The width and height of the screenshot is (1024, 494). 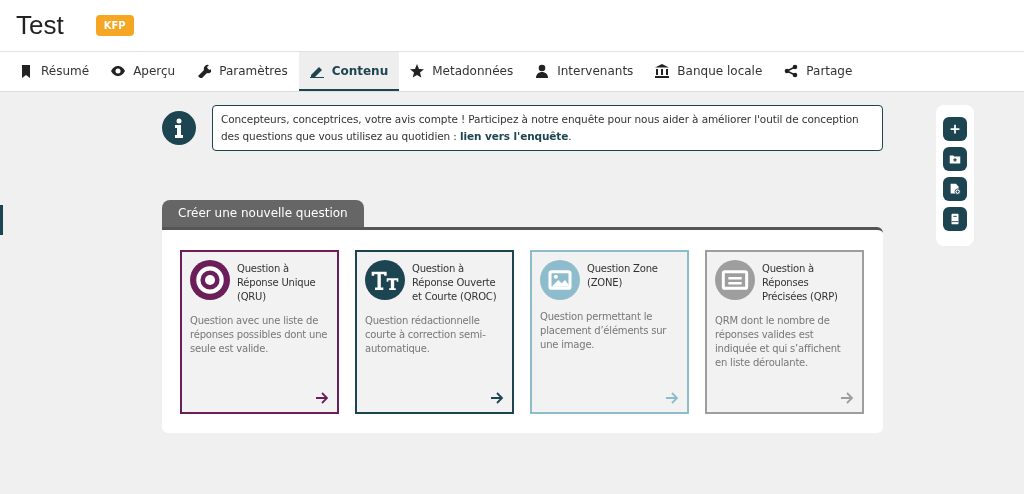 What do you see at coordinates (210, 280) in the screenshot?
I see `radio-icon` at bounding box center [210, 280].